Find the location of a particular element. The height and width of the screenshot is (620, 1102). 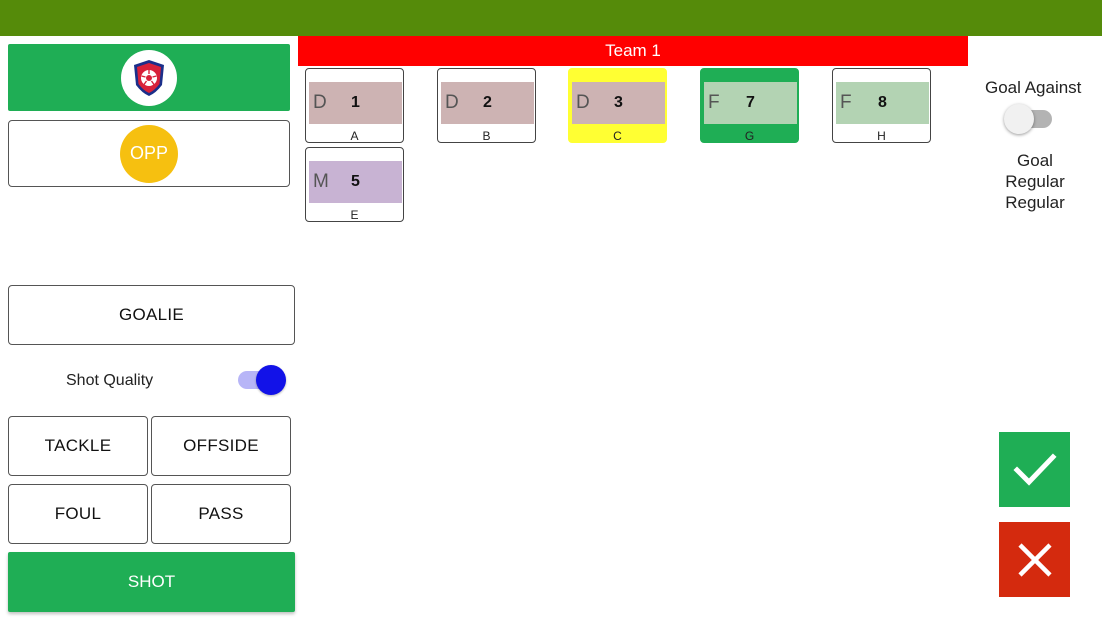

top-app-bar is located at coordinates (551, 18).